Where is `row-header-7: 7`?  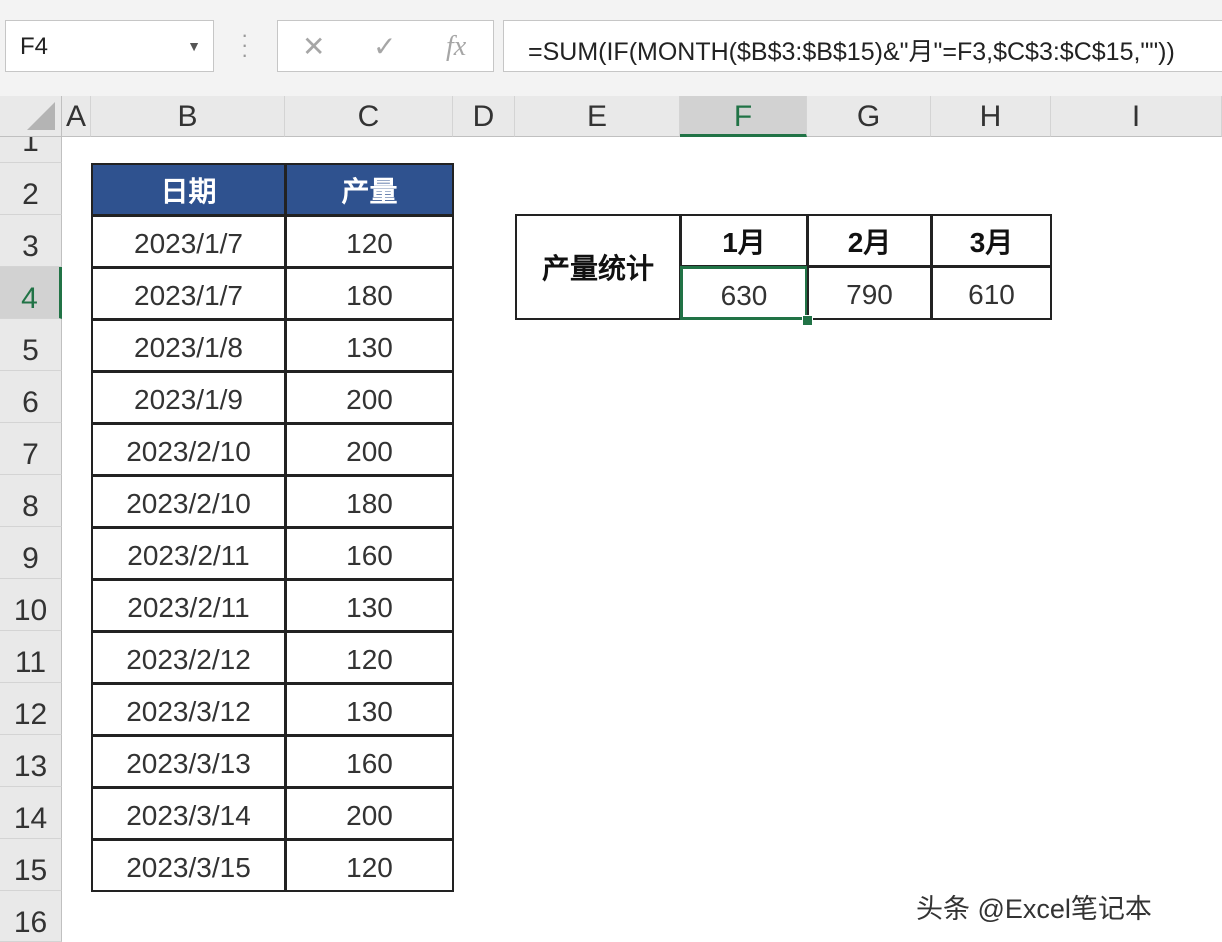 row-header-7: 7 is located at coordinates (31, 449).